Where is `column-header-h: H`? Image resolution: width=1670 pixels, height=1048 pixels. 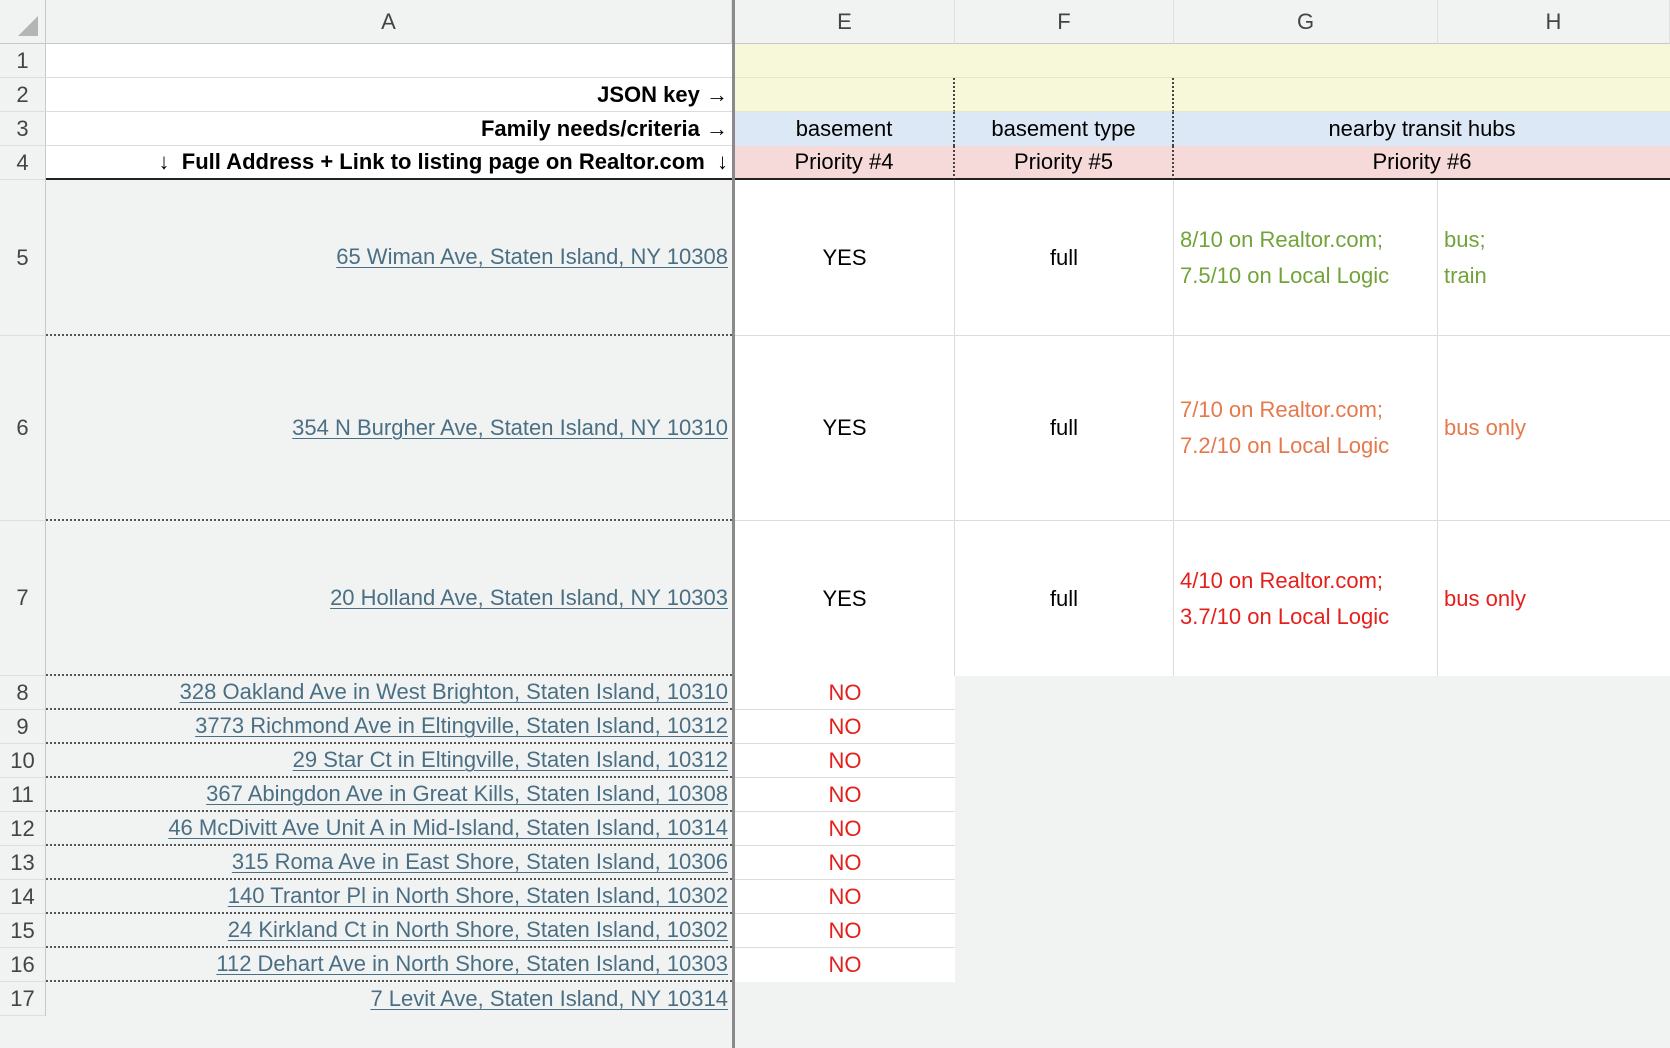 column-header-h: H is located at coordinates (1554, 22).